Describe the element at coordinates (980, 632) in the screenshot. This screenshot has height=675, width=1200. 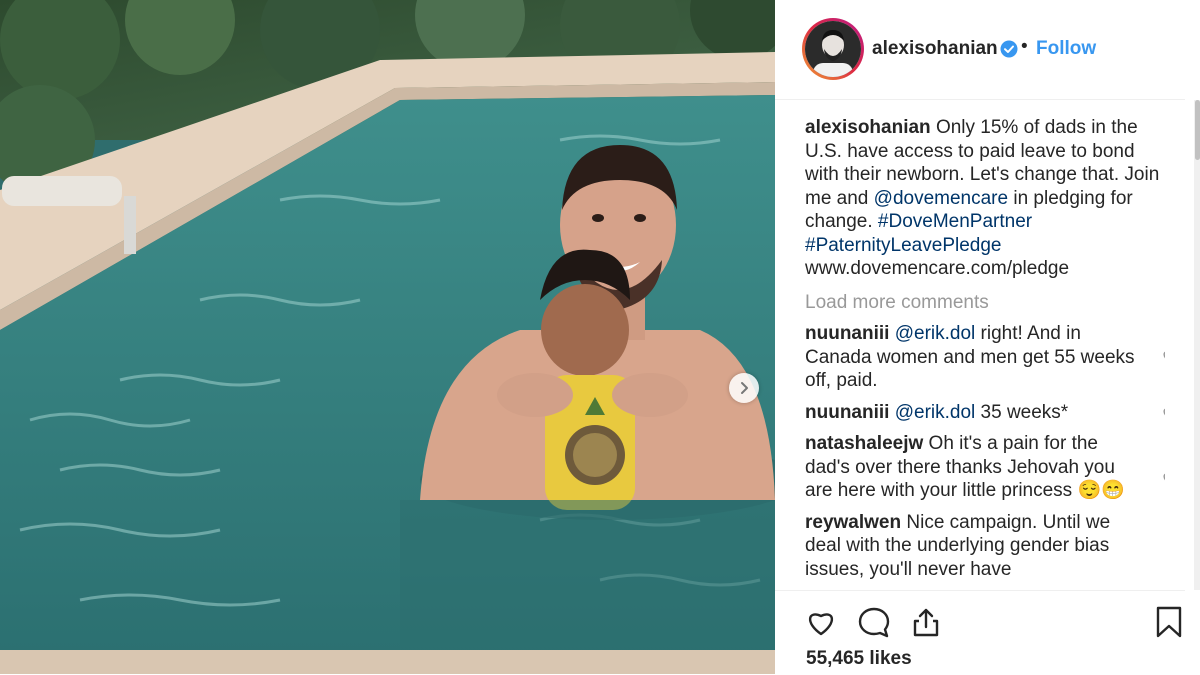
I see `action-bar: 55,465 likes` at that location.